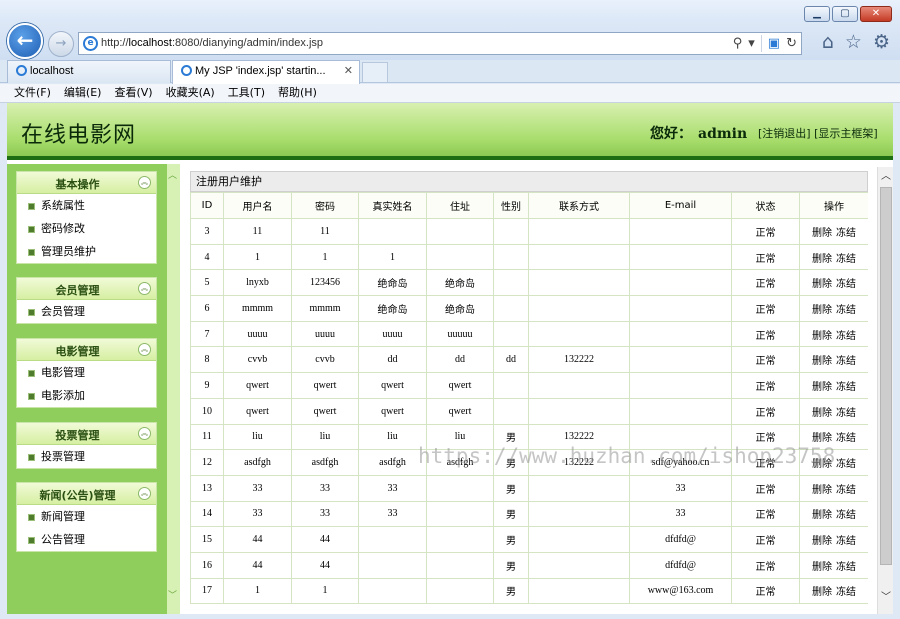 The image size is (900, 619). What do you see at coordinates (297, 93) in the screenshot?
I see `menu-help: 帮助(H)` at bounding box center [297, 93].